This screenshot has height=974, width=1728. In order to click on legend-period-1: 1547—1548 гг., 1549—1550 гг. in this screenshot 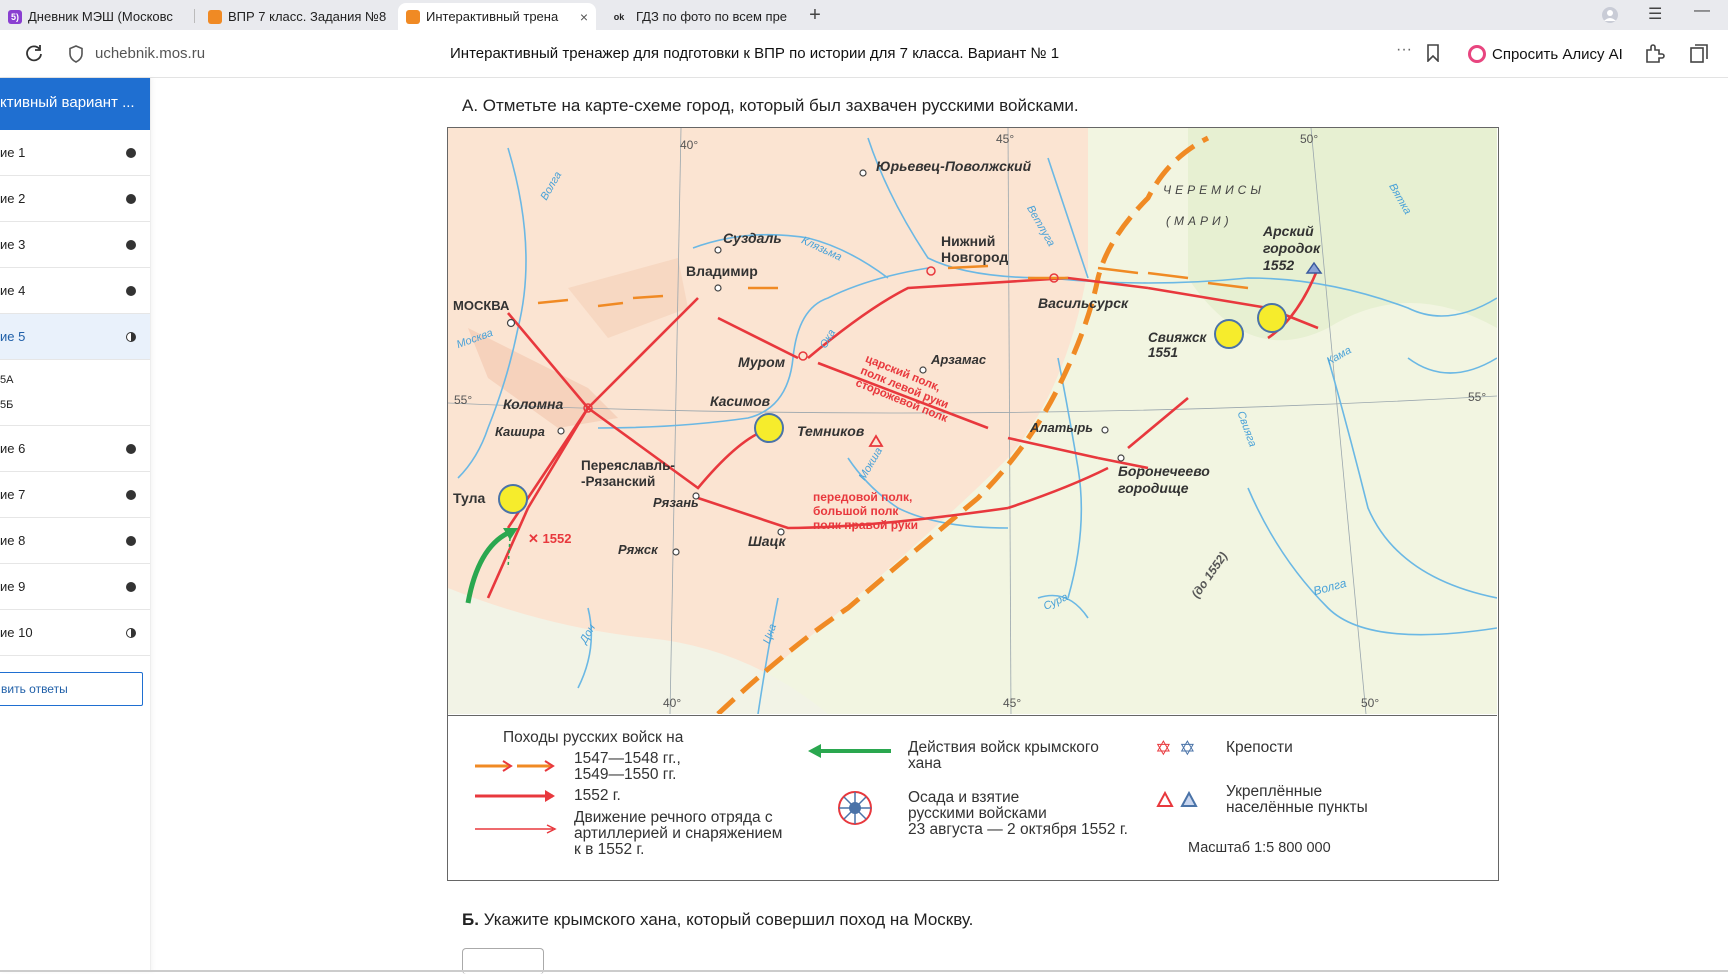, I will do `click(627, 766)`.